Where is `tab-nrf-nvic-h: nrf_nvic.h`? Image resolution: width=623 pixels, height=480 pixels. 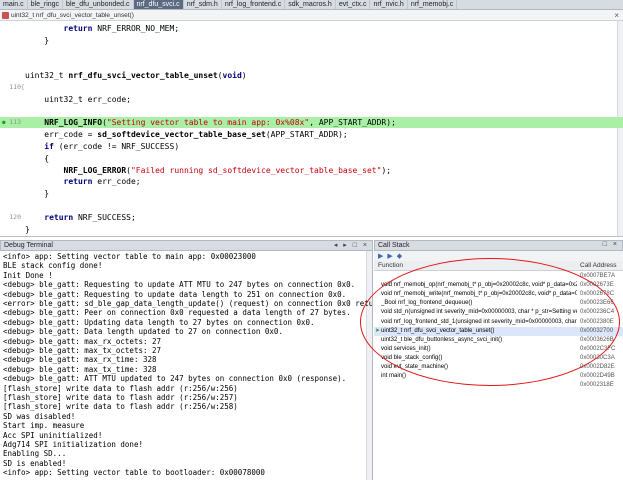 tab-nrf-nvic-h: nrf_nvic.h is located at coordinates (389, 4).